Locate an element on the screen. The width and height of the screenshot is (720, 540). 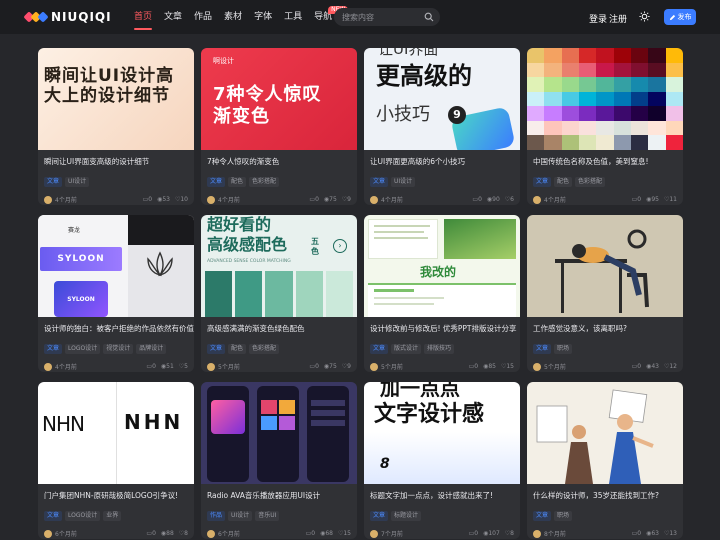
post-title: 7种令人惊叹的渐变色 is located at coordinates (279, 161).